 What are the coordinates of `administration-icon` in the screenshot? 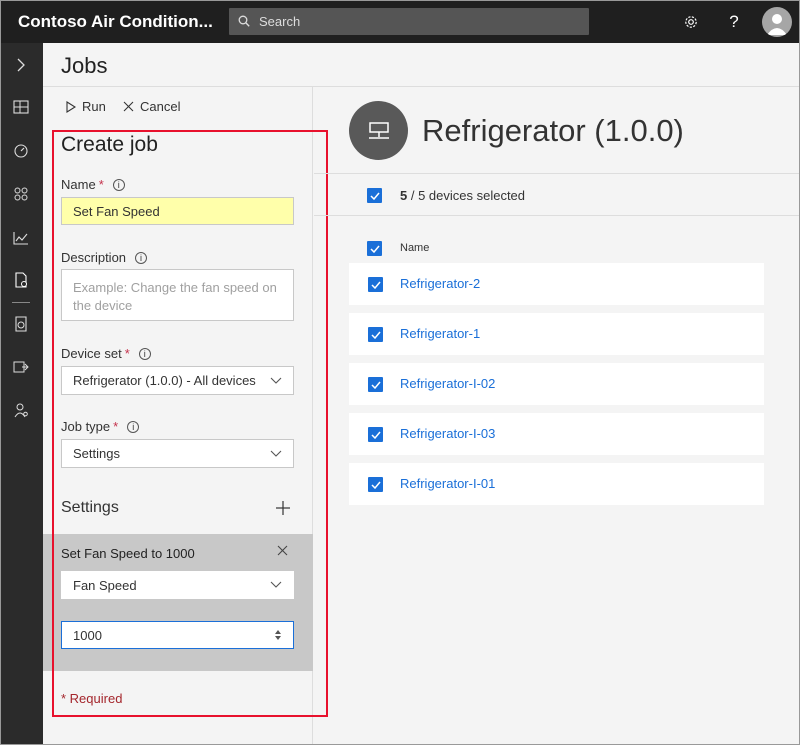 It's located at (21, 410).